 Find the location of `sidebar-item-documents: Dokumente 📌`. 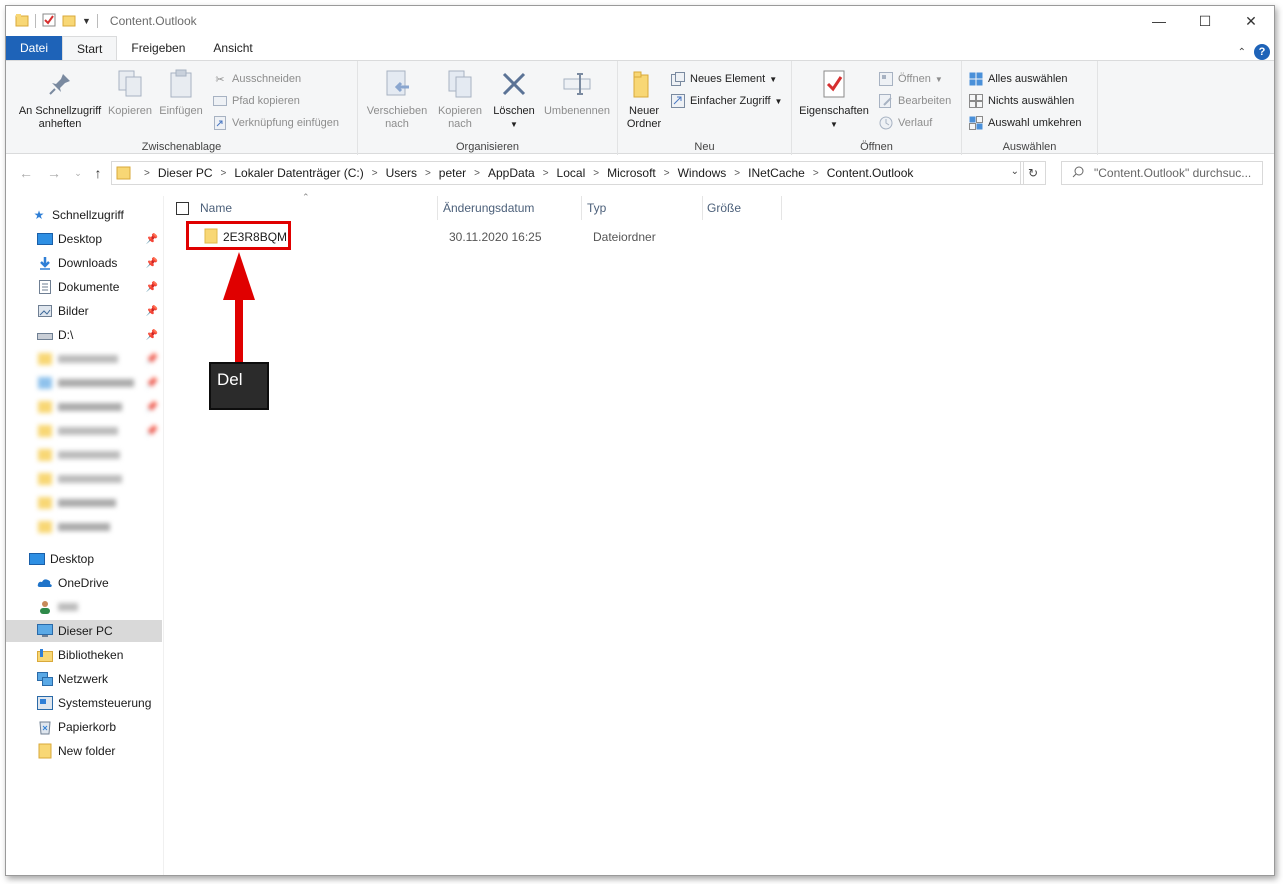

sidebar-item-documents: Dokumente 📌 is located at coordinates (84, 287).